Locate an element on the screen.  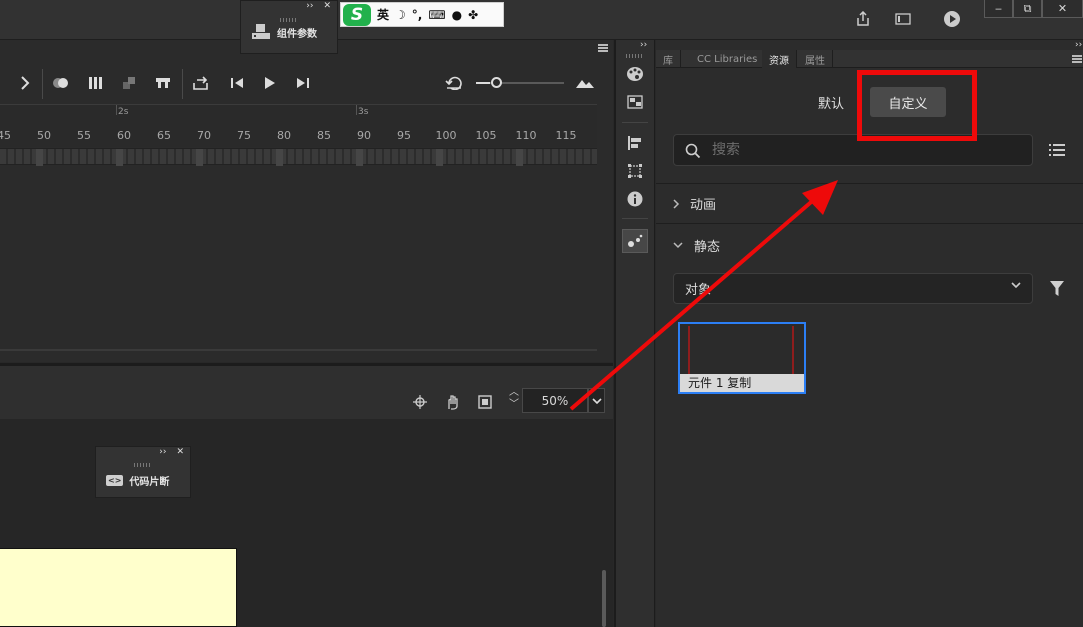
restore-button: ⧉ is located at coordinates (1027, 9).